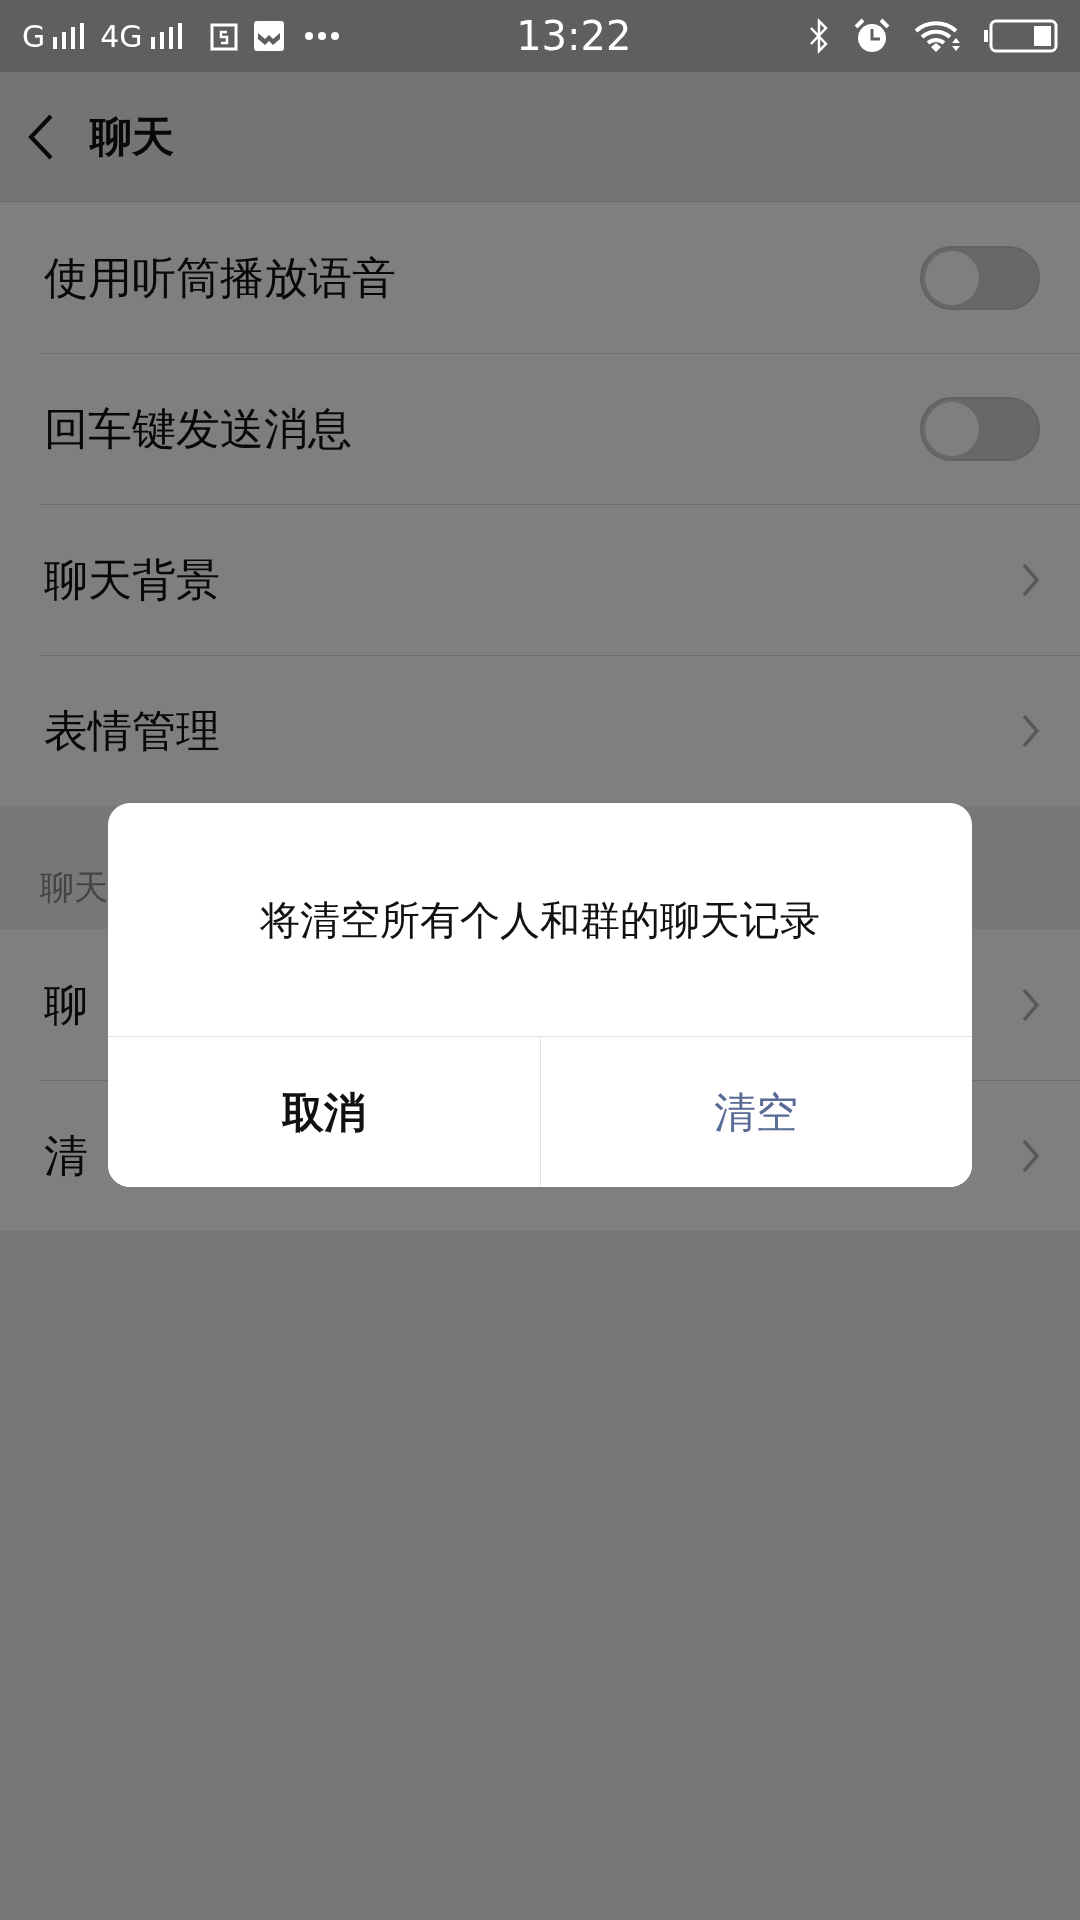  Describe the element at coordinates (132, 730) in the screenshot. I see `row-label: 表情管理` at that location.